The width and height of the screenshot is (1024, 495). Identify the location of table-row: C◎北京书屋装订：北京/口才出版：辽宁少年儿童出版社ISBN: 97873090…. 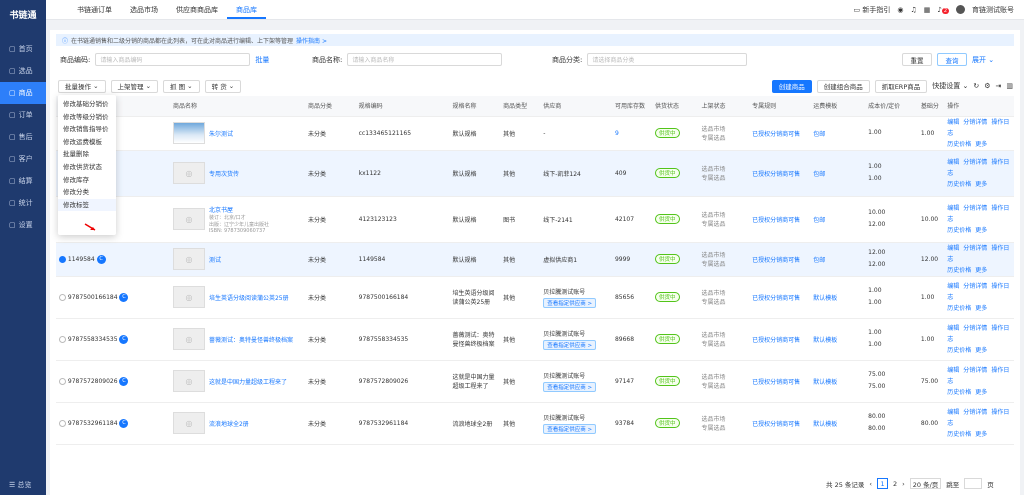
(535, 219).